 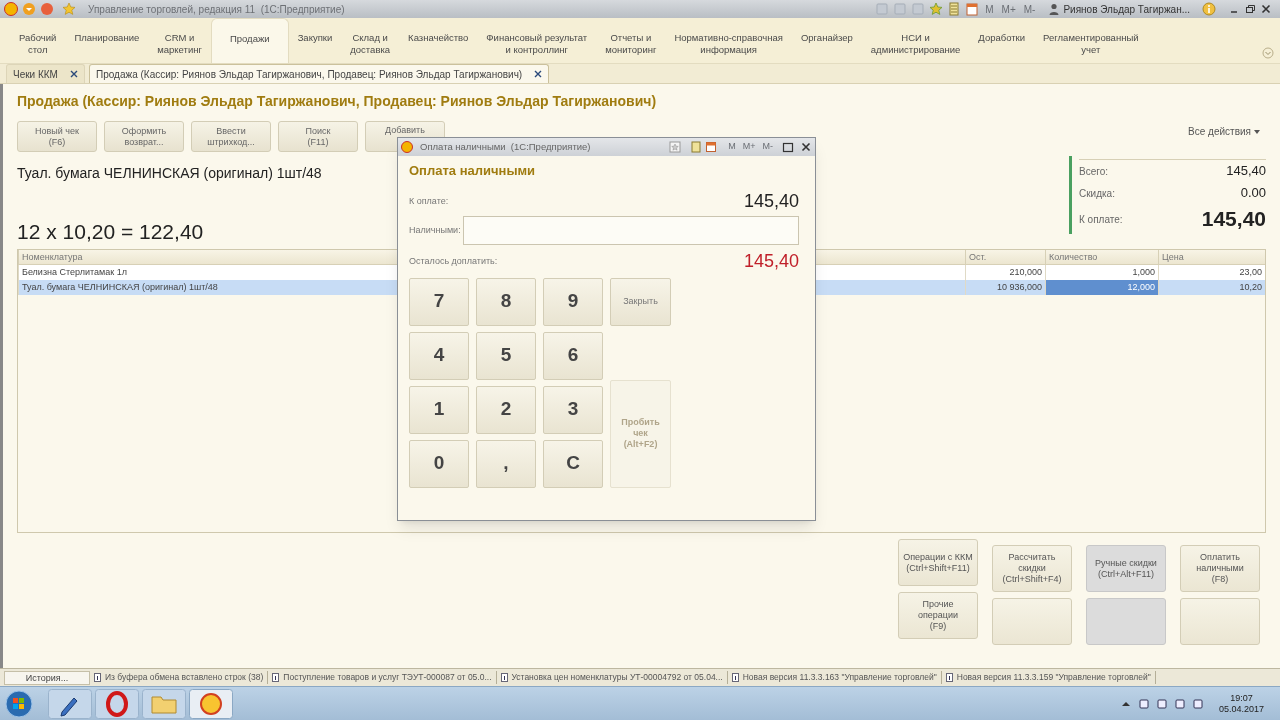 I want to click on total-label: Скидка:, so click(x=1097, y=193).